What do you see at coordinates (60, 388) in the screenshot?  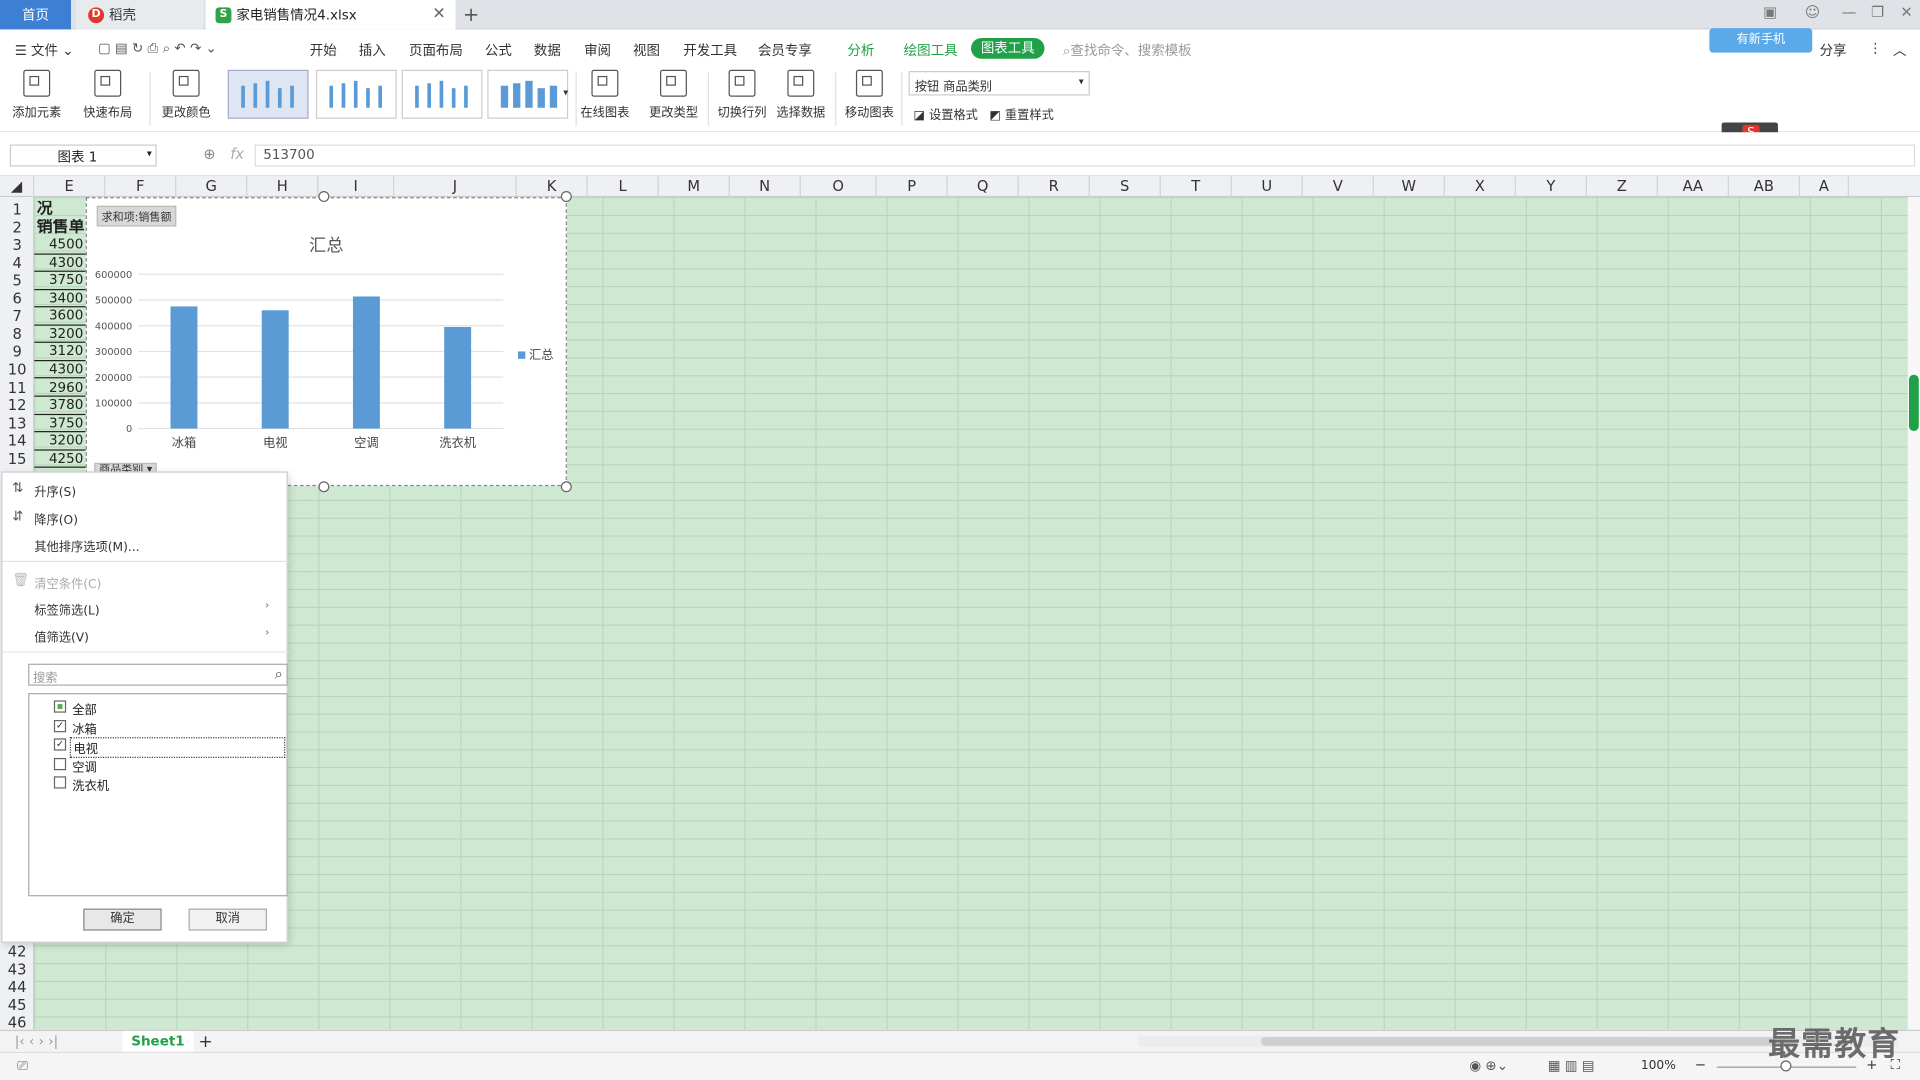 I see `cell-e: 2960` at bounding box center [60, 388].